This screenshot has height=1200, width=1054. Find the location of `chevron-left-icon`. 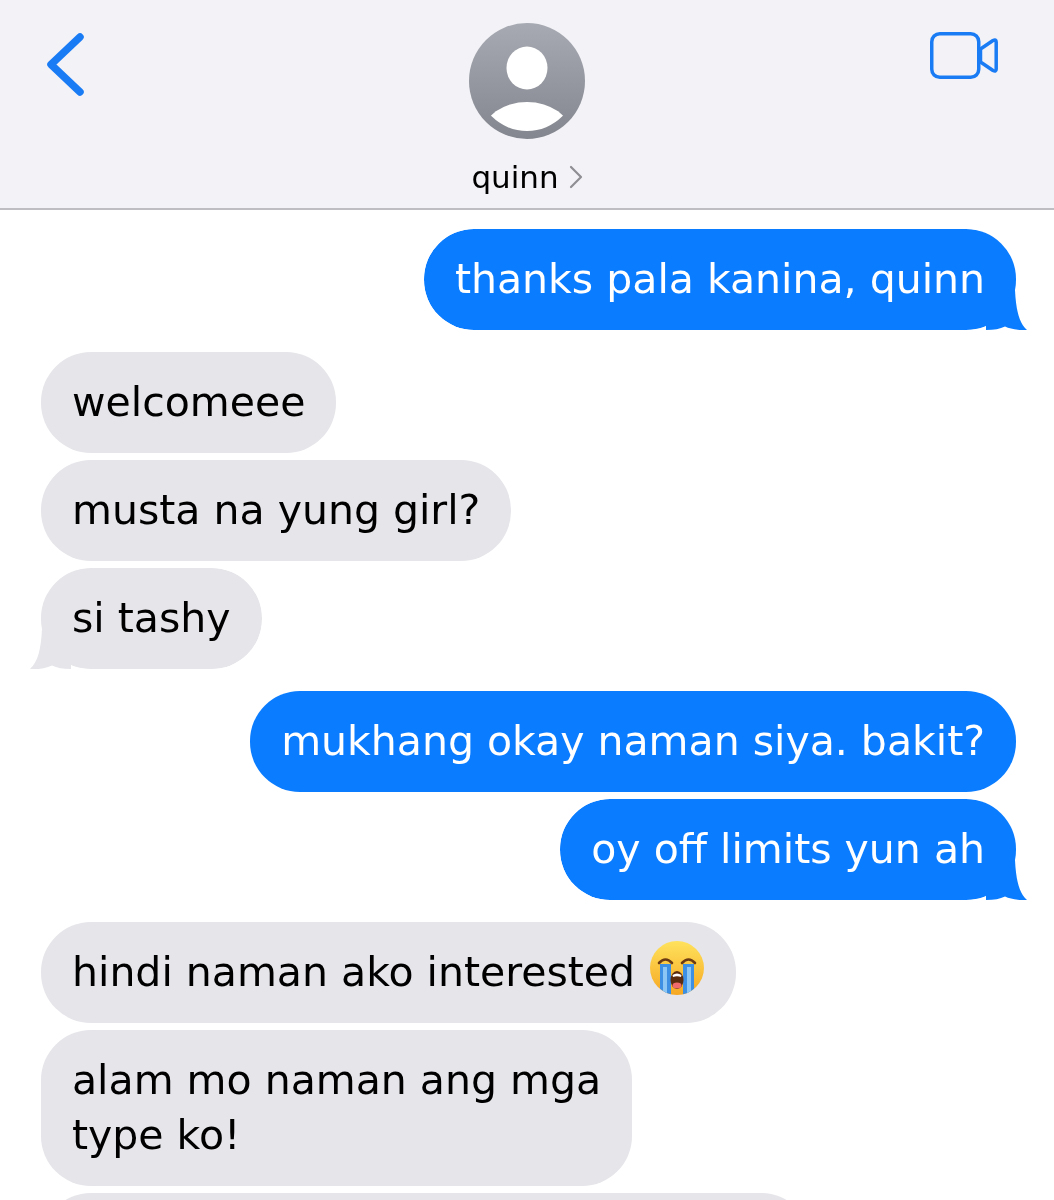

chevron-left-icon is located at coordinates (65, 64).